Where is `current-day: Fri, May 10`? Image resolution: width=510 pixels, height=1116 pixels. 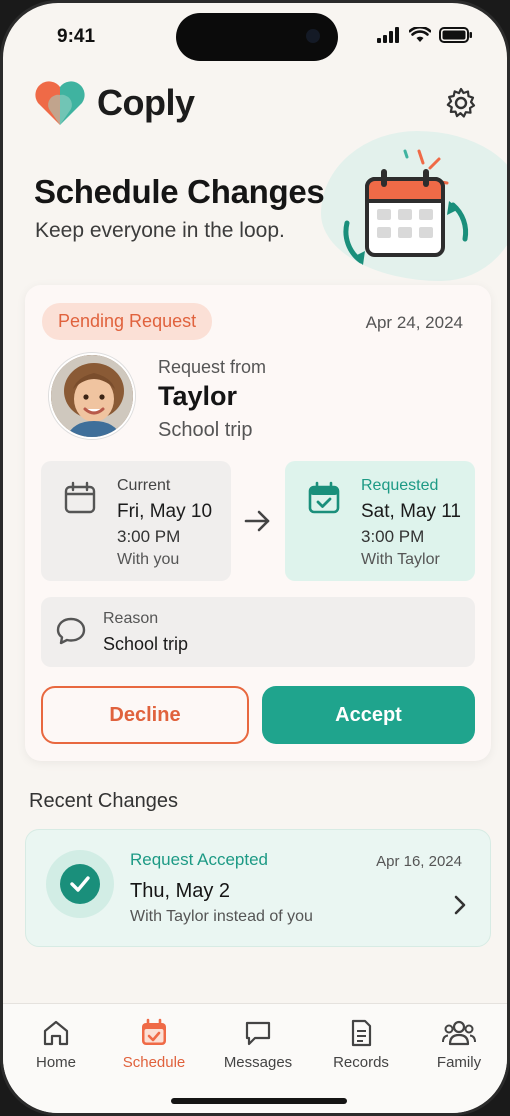
current-day: Fri, May 10 is located at coordinates (165, 511).